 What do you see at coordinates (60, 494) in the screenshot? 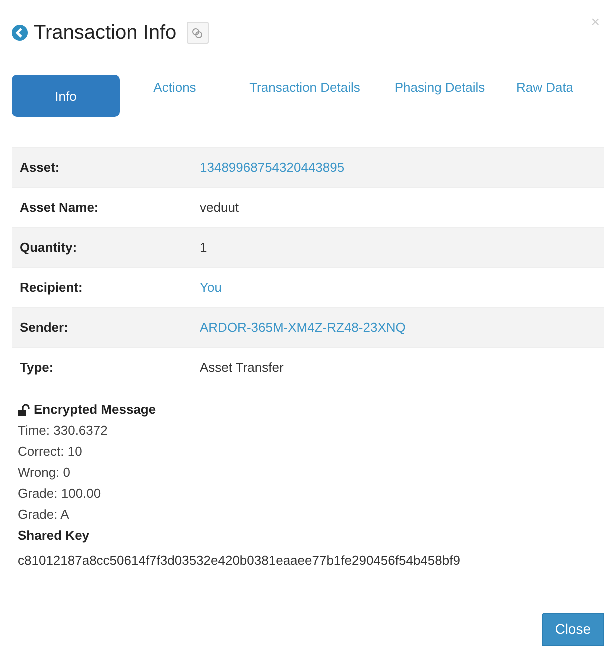
I see `message-line: Grade: 100.00` at bounding box center [60, 494].